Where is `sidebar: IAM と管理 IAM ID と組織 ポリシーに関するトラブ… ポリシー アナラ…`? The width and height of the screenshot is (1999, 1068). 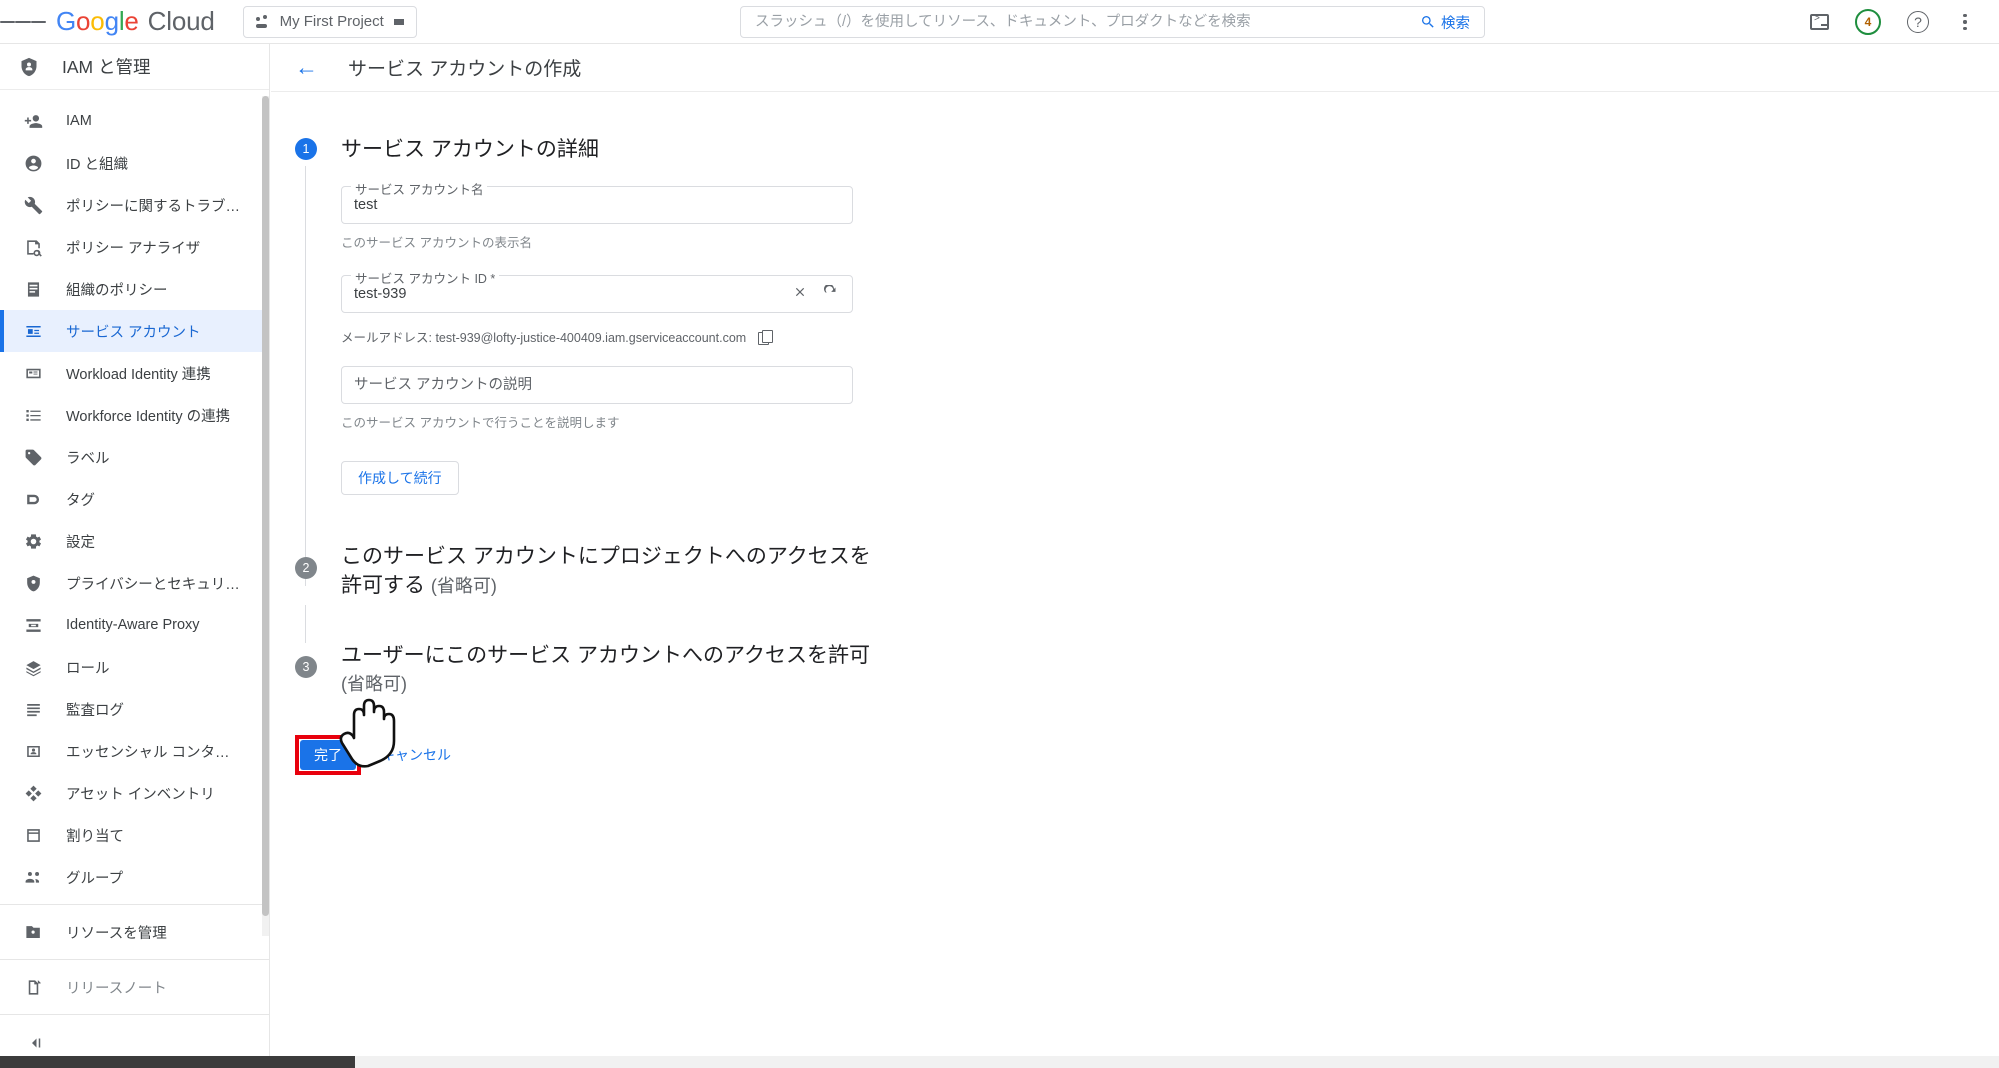
sidebar: IAM と管理 IAM ID と組織 ポリシーに関するトラブ… ポリシー アナラ… is located at coordinates (135, 556).